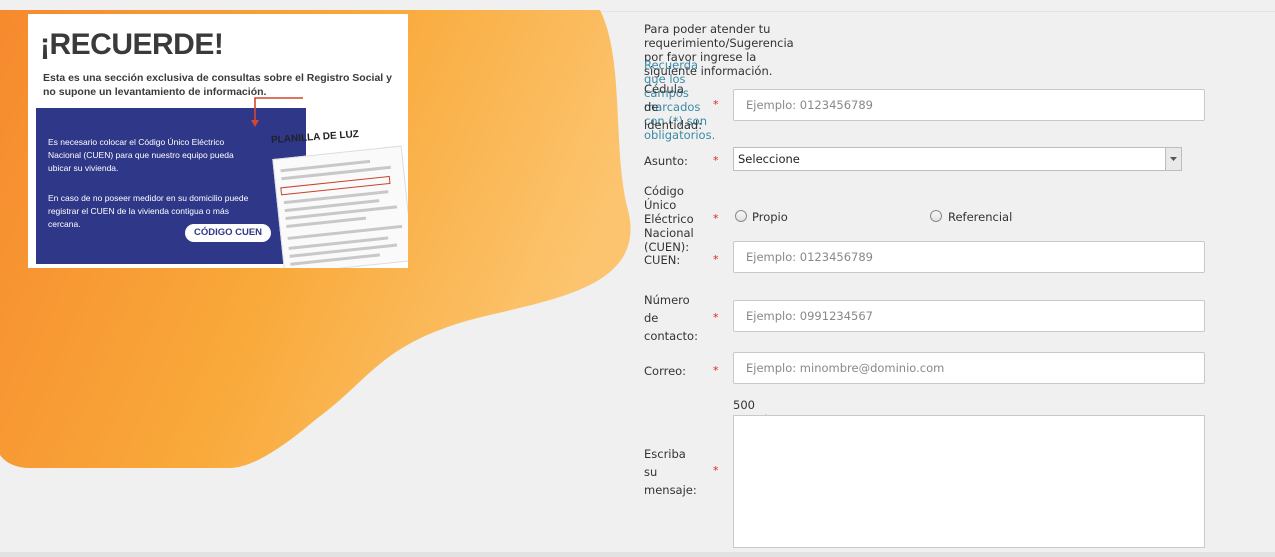 Image resolution: width=1275 pixels, height=557 pixels. What do you see at coordinates (132, 44) in the screenshot?
I see `promo-title: ¡RECUERDE!` at bounding box center [132, 44].